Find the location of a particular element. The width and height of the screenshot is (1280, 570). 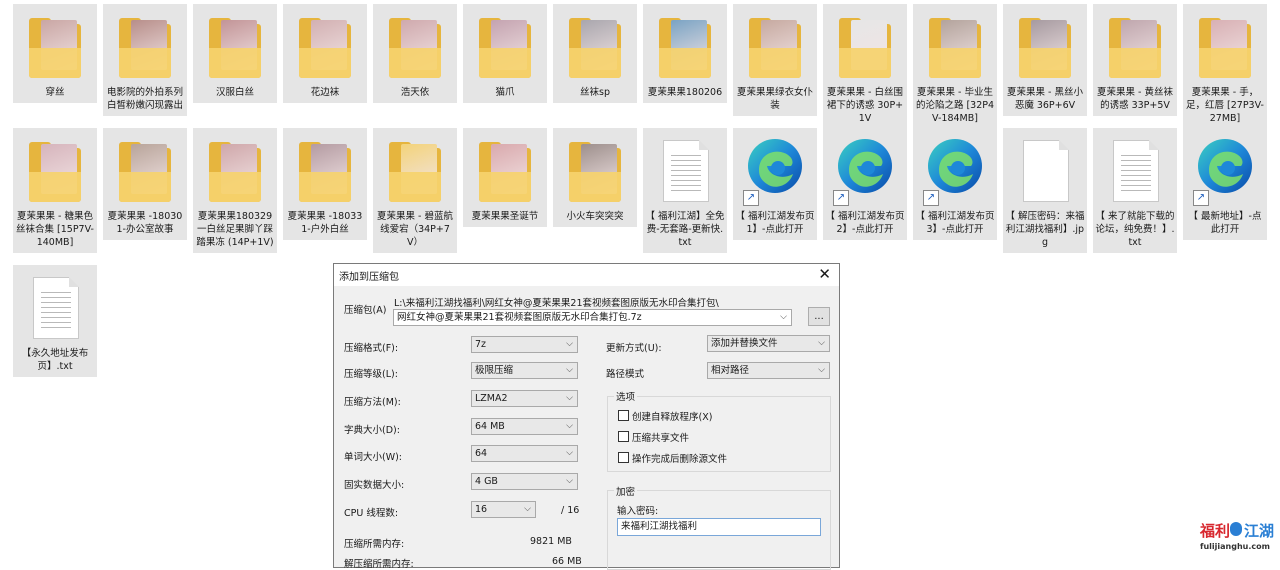

shared-files-label: 压缩共享文件 is located at coordinates (661, 438).